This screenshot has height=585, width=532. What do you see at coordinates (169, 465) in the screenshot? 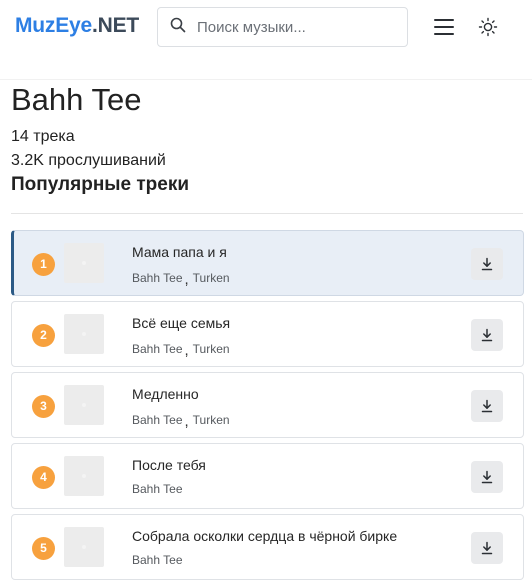
I see `track-title: После тебя` at bounding box center [169, 465].